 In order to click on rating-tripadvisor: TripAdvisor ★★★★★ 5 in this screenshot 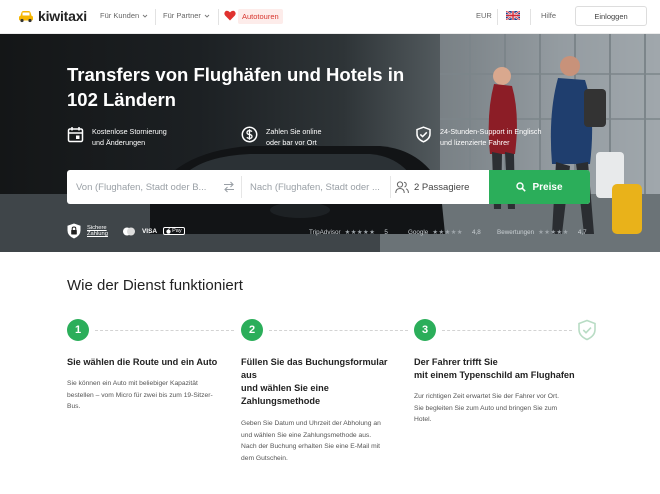, I will do `click(348, 232)`.